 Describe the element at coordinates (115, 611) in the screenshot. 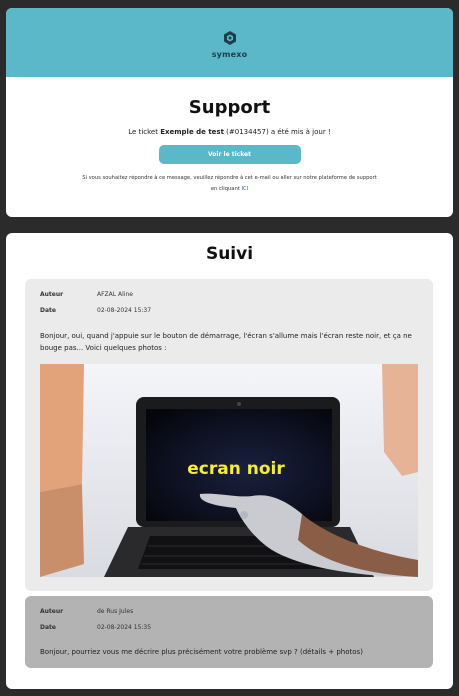

I see `author-value: de Rus Jules` at that location.